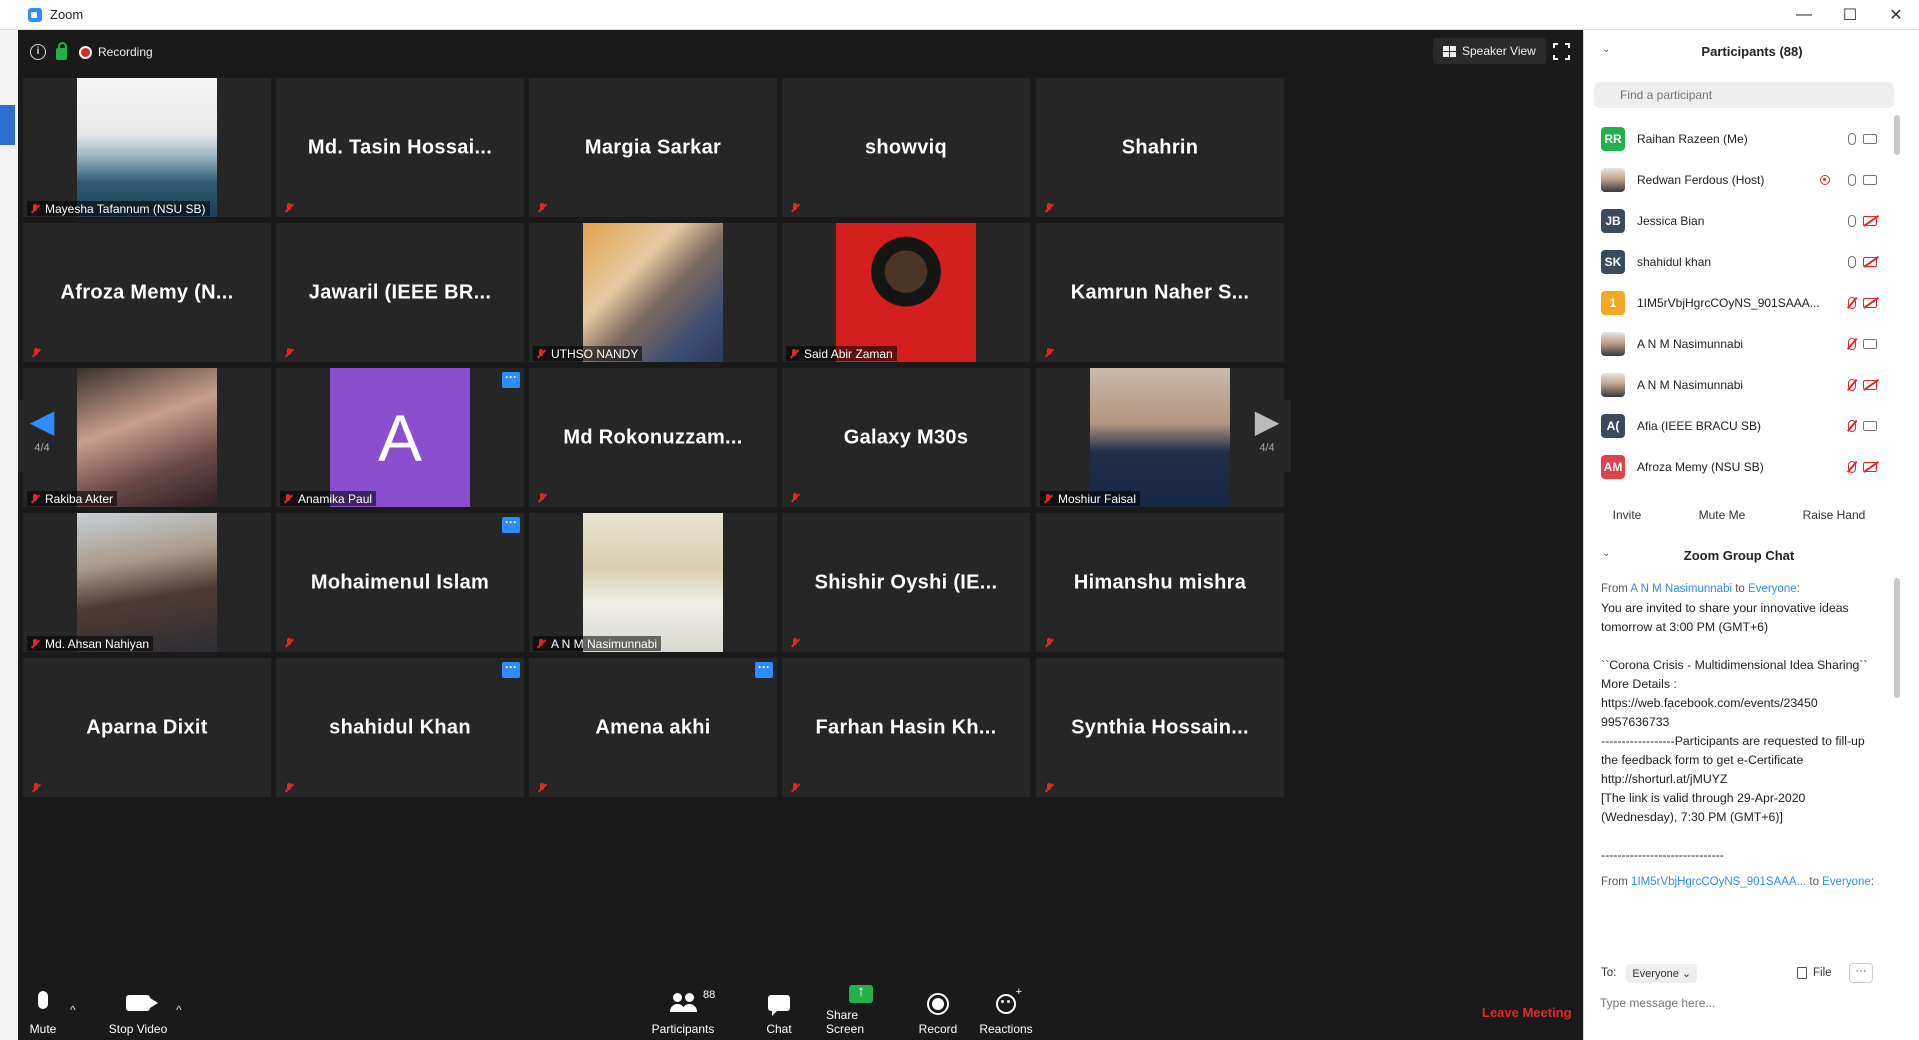 The width and height of the screenshot is (1919, 1040). What do you see at coordinates (653, 727) in the screenshot?
I see `participant-video-tile: Amena akhi ···` at bounding box center [653, 727].